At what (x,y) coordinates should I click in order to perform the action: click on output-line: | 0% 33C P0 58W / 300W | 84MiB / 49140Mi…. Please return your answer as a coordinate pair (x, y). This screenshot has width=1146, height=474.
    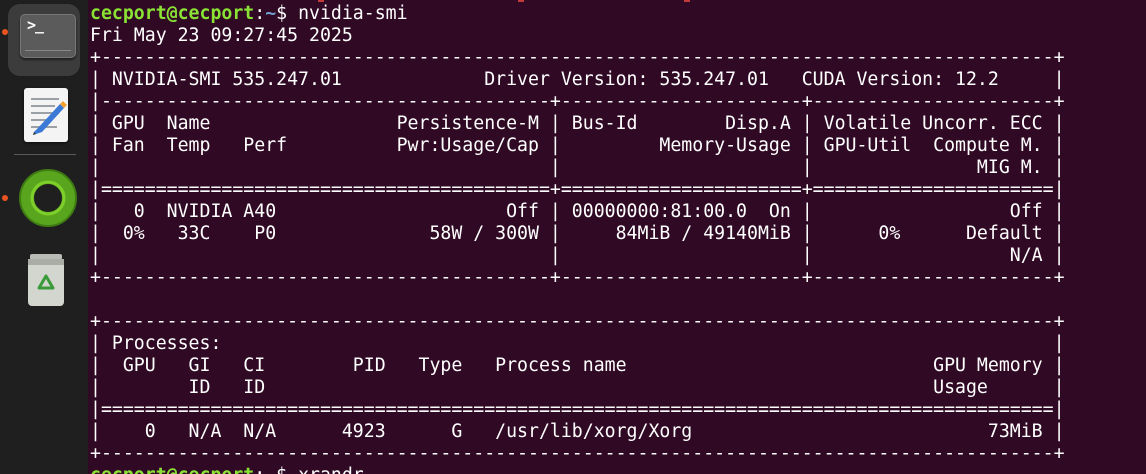
    Looking at the image, I should click on (577, 233).